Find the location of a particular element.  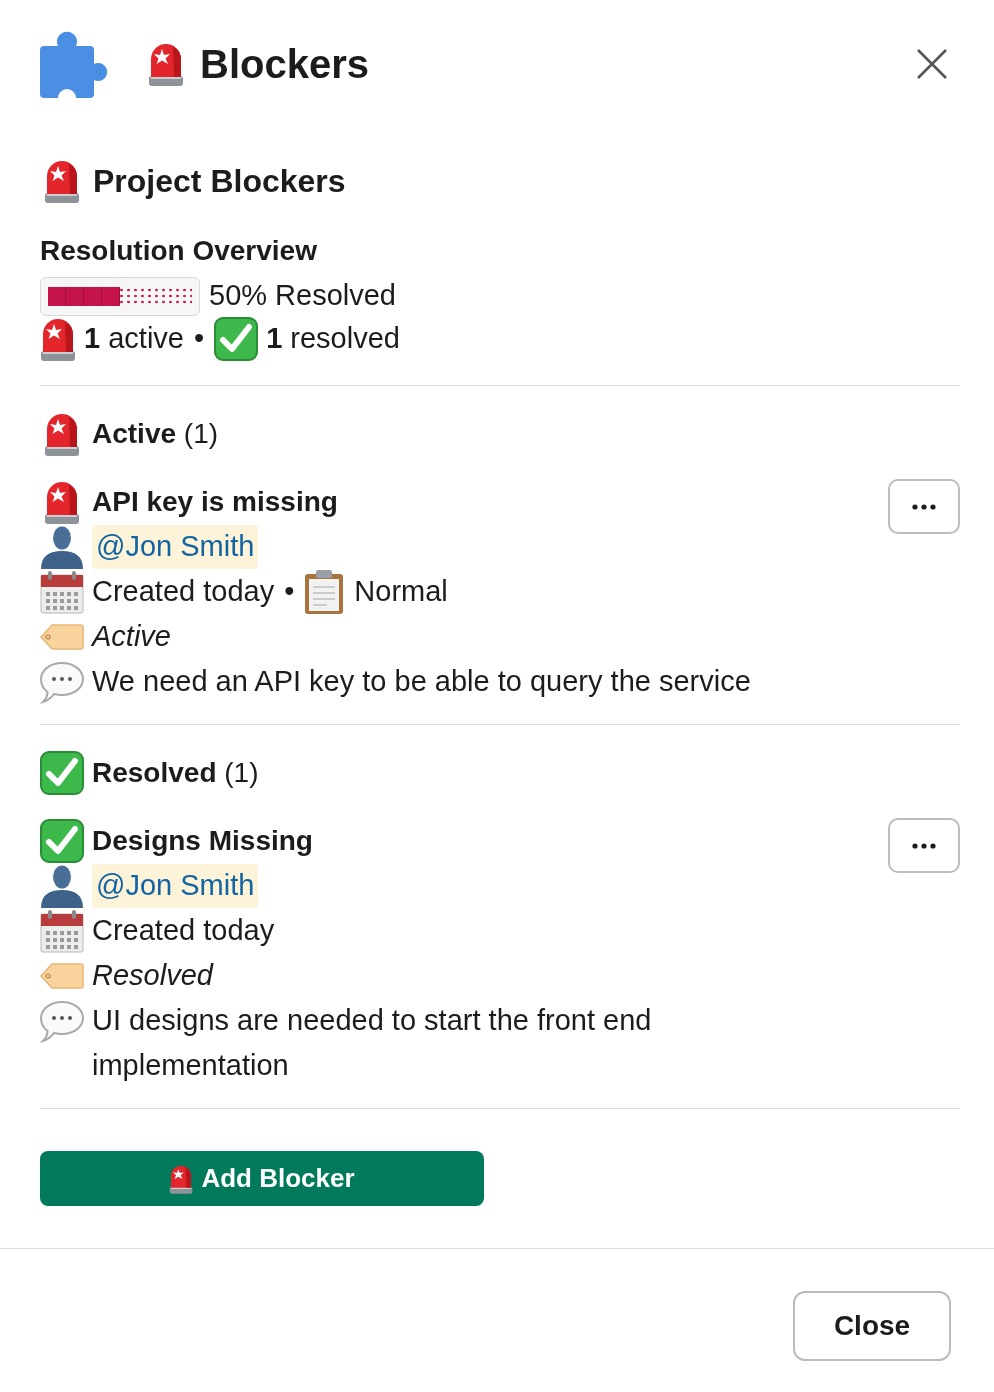

active-count: 1 active is located at coordinates (134, 339).